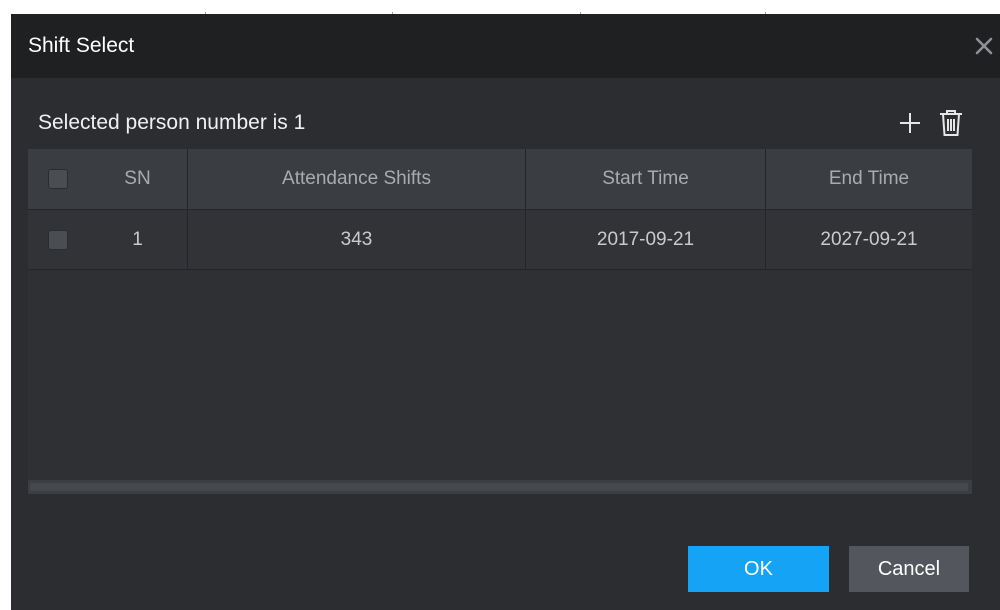  What do you see at coordinates (951, 123) in the screenshot?
I see `trash-icon` at bounding box center [951, 123].